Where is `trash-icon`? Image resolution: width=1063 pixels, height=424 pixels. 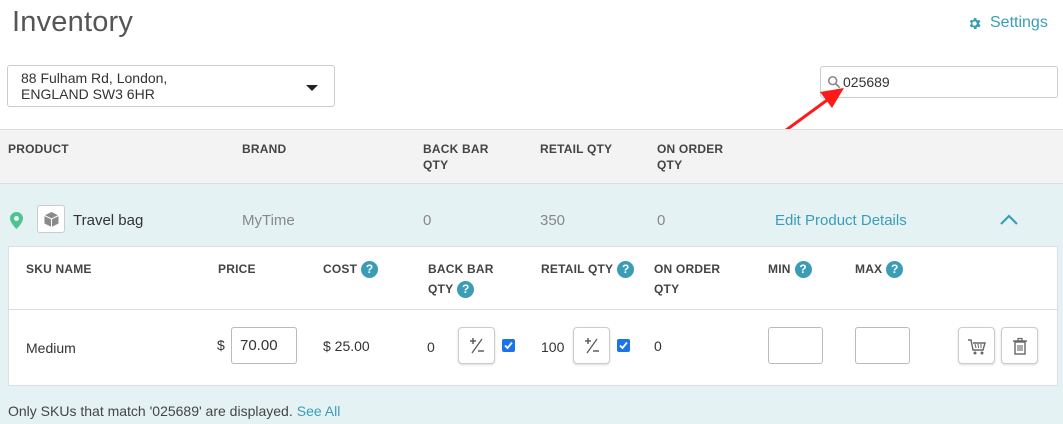 trash-icon is located at coordinates (1020, 346).